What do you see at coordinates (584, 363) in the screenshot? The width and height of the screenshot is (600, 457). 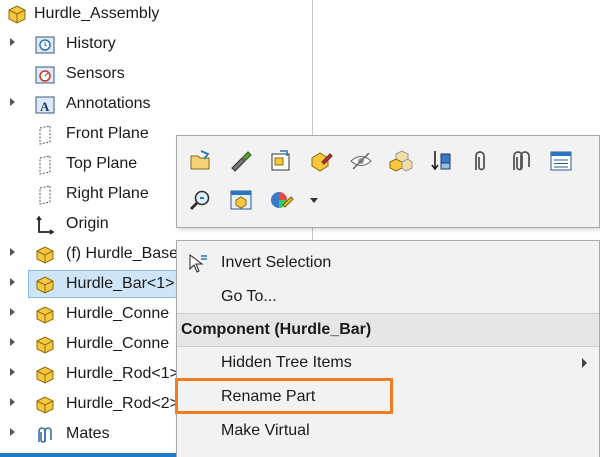 I see `submenu-arrow-icon` at bounding box center [584, 363].